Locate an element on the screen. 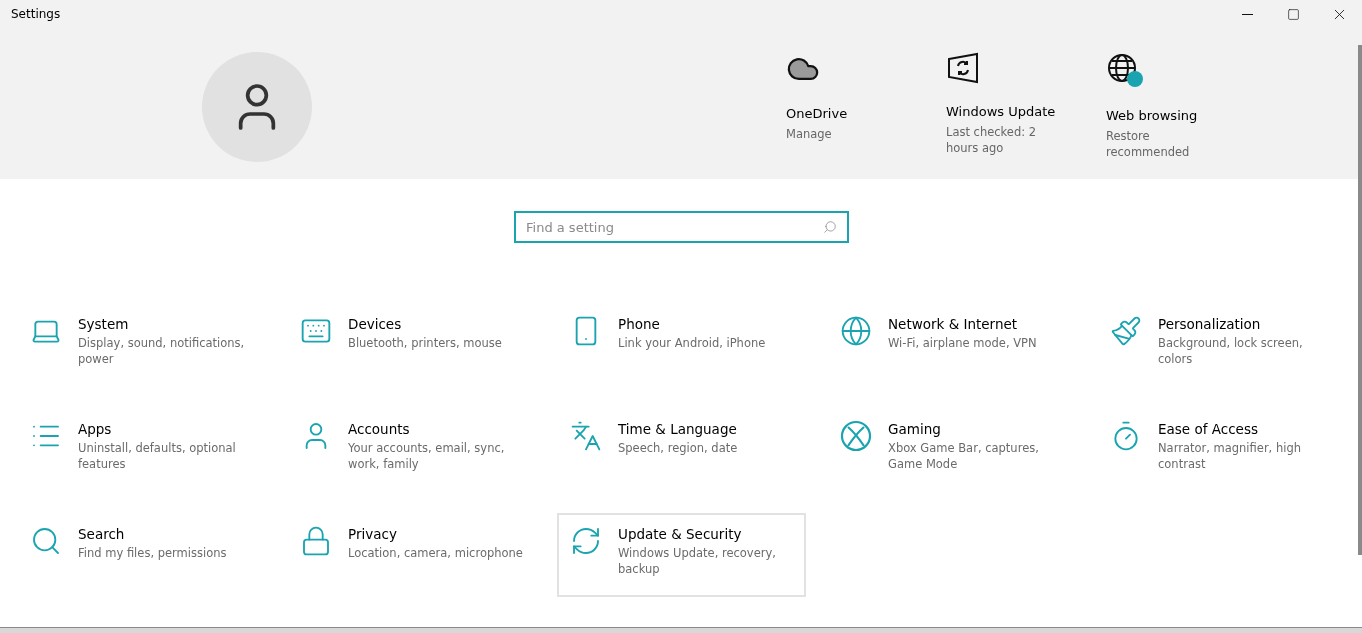 Image resolution: width=1362 pixels, height=633 pixels. refresh-icon is located at coordinates (586, 541).